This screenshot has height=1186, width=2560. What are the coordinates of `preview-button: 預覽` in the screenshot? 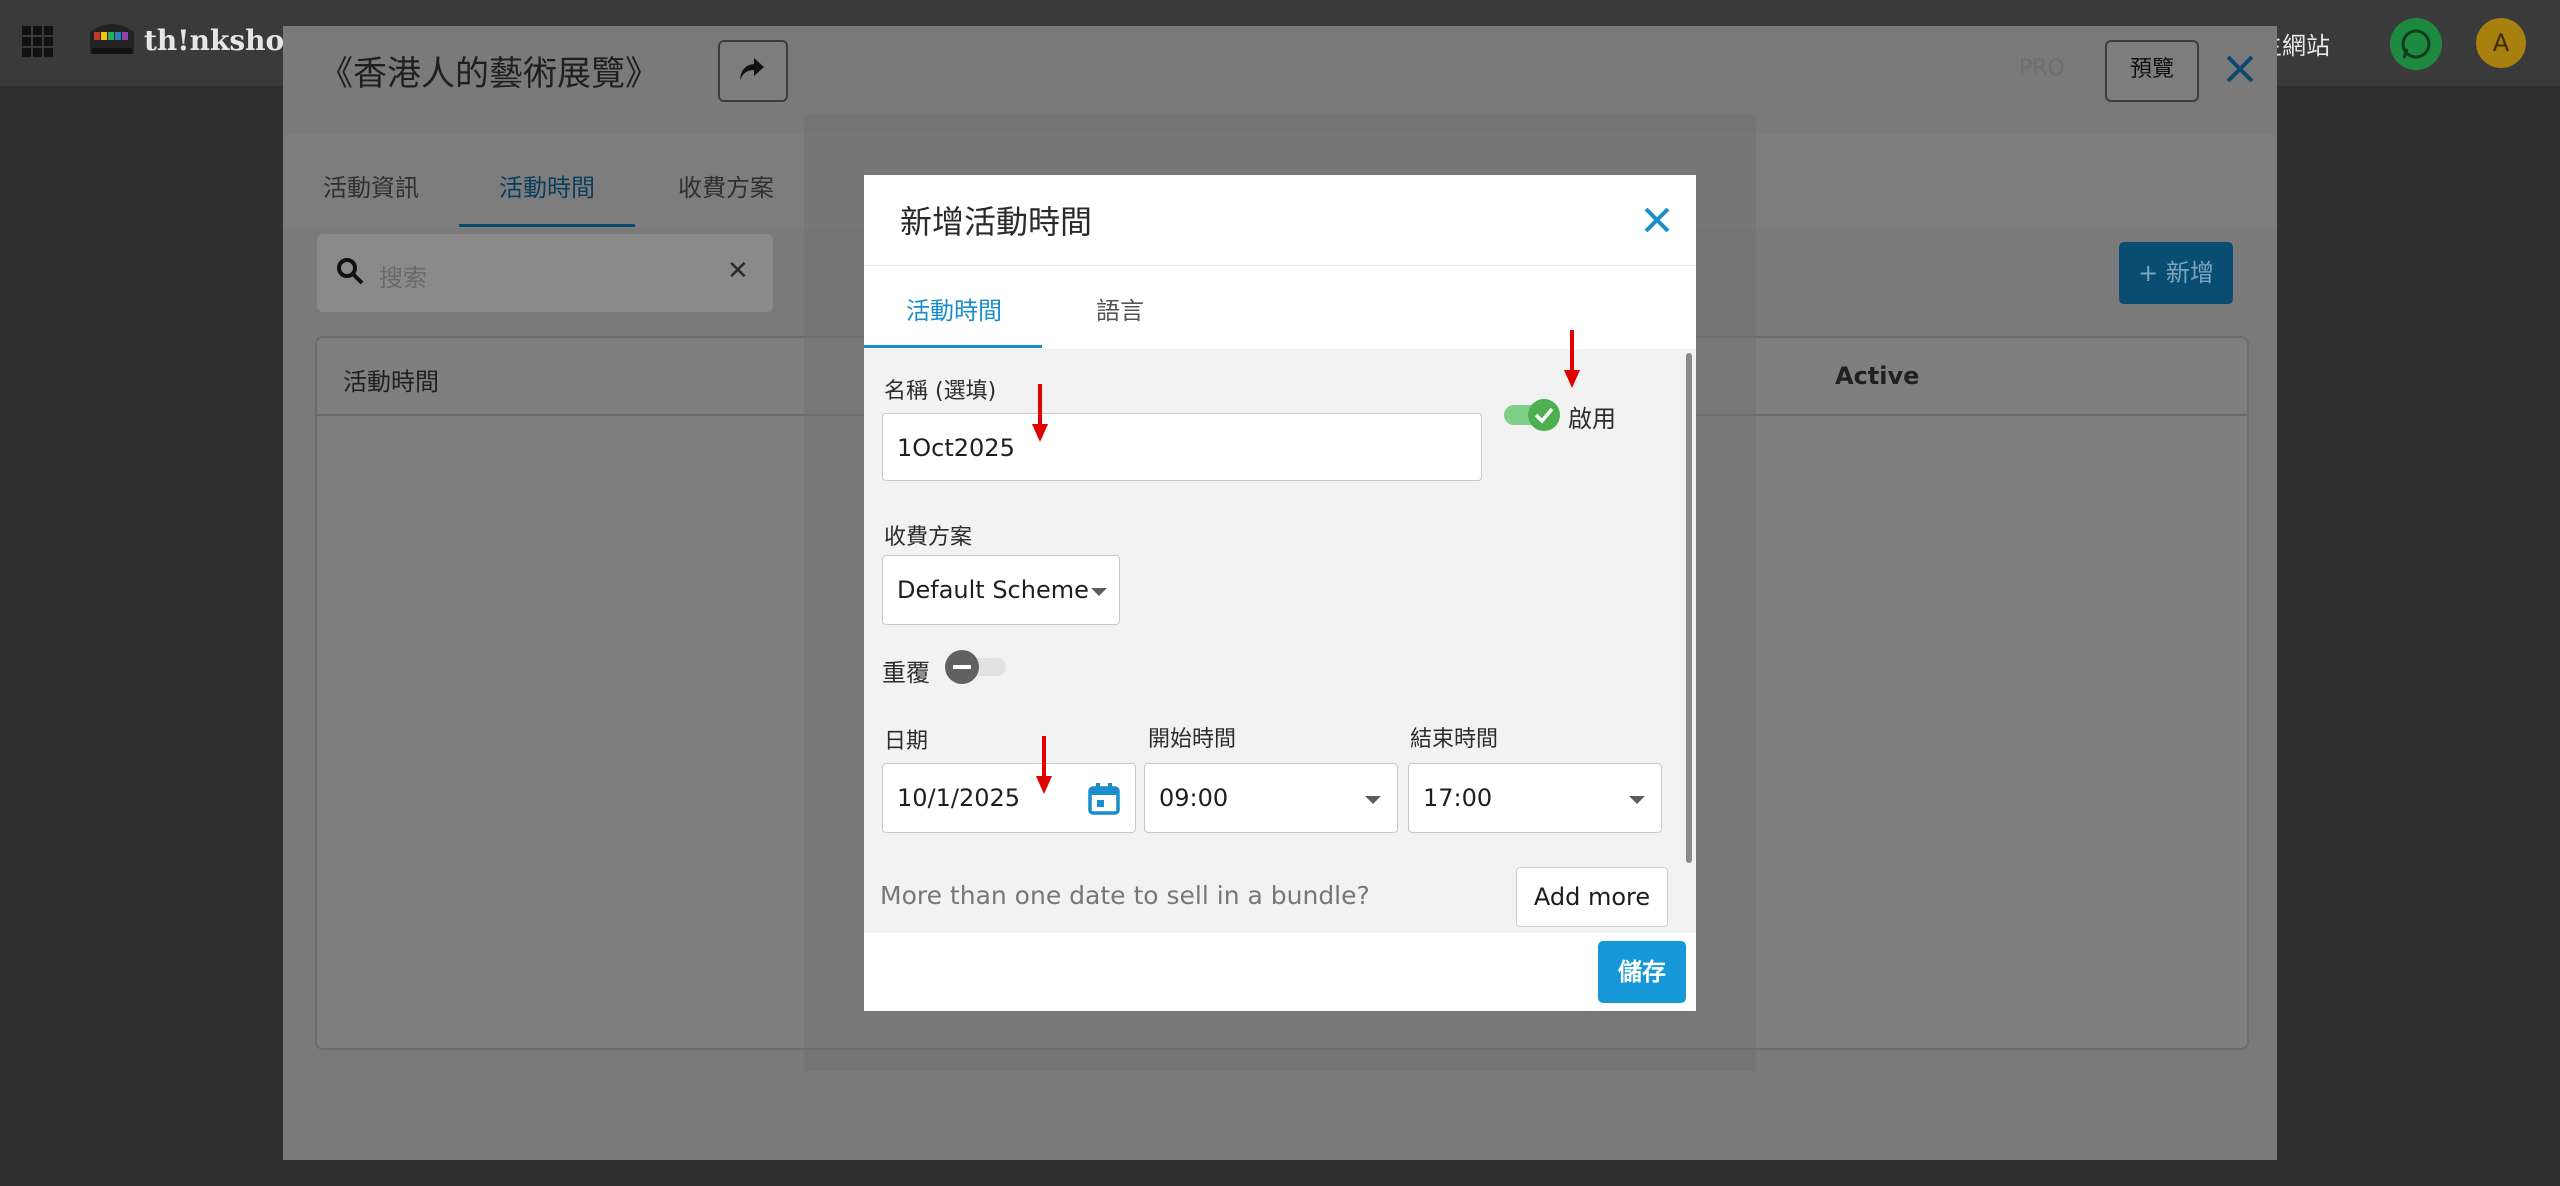 It's located at (2152, 71).